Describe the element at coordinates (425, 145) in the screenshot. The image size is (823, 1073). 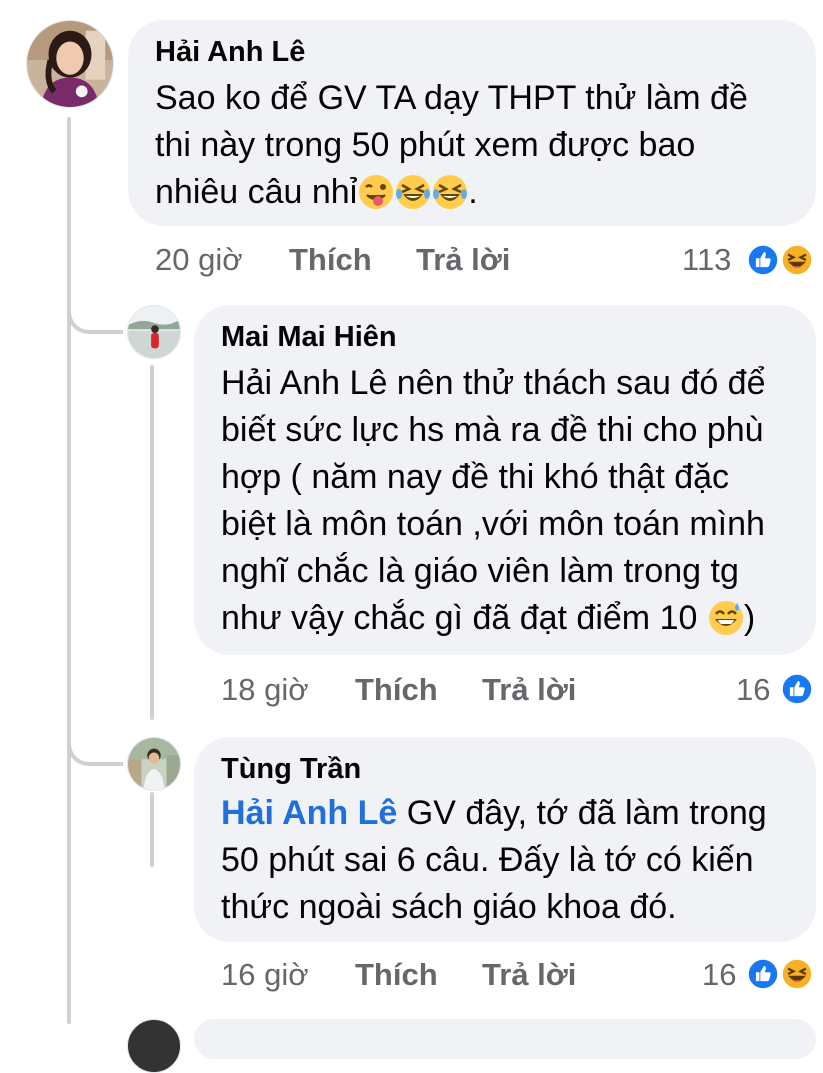
I see `comment-text-line: thi này trong 50 phút xem được bao` at that location.